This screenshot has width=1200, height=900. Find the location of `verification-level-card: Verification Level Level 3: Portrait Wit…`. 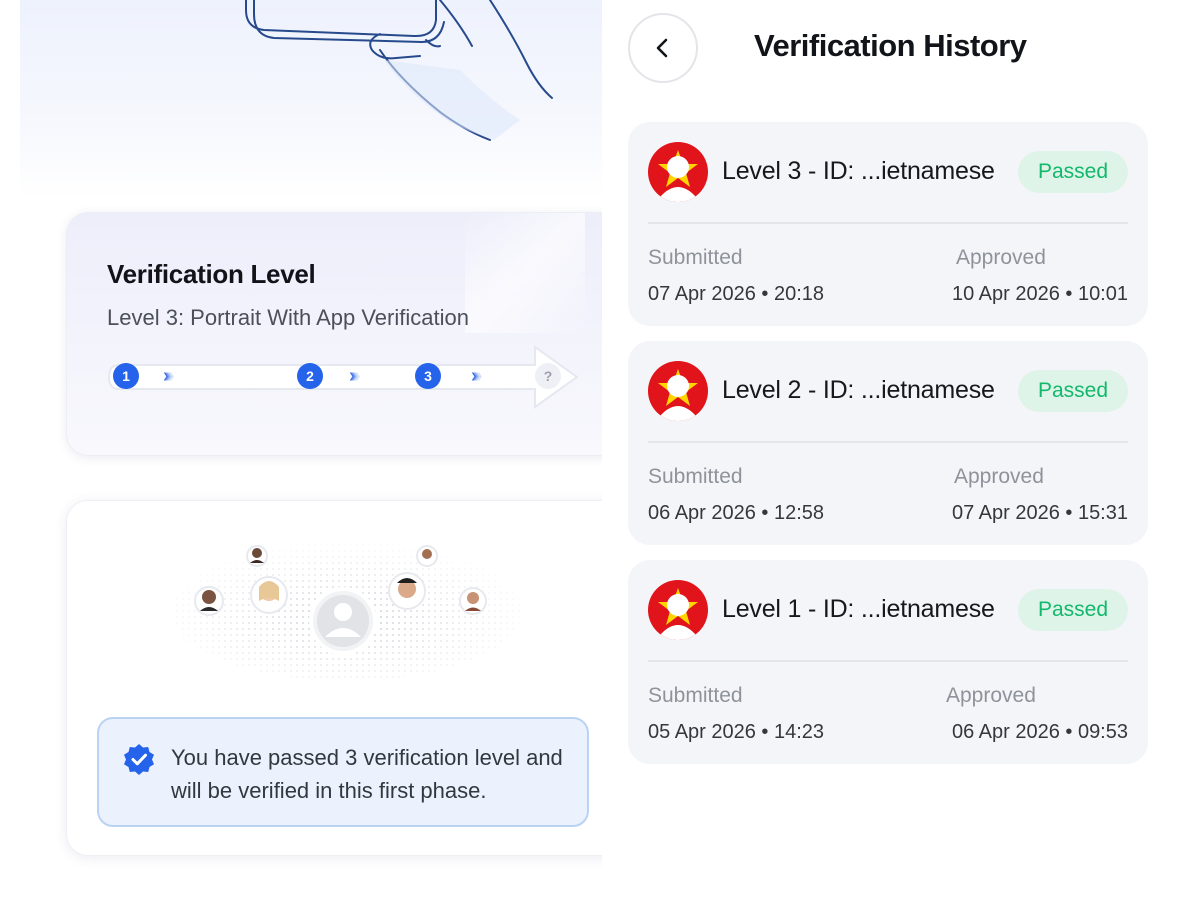

verification-level-card: Verification Level Level 3: Portrait Wit… is located at coordinates (334, 334).